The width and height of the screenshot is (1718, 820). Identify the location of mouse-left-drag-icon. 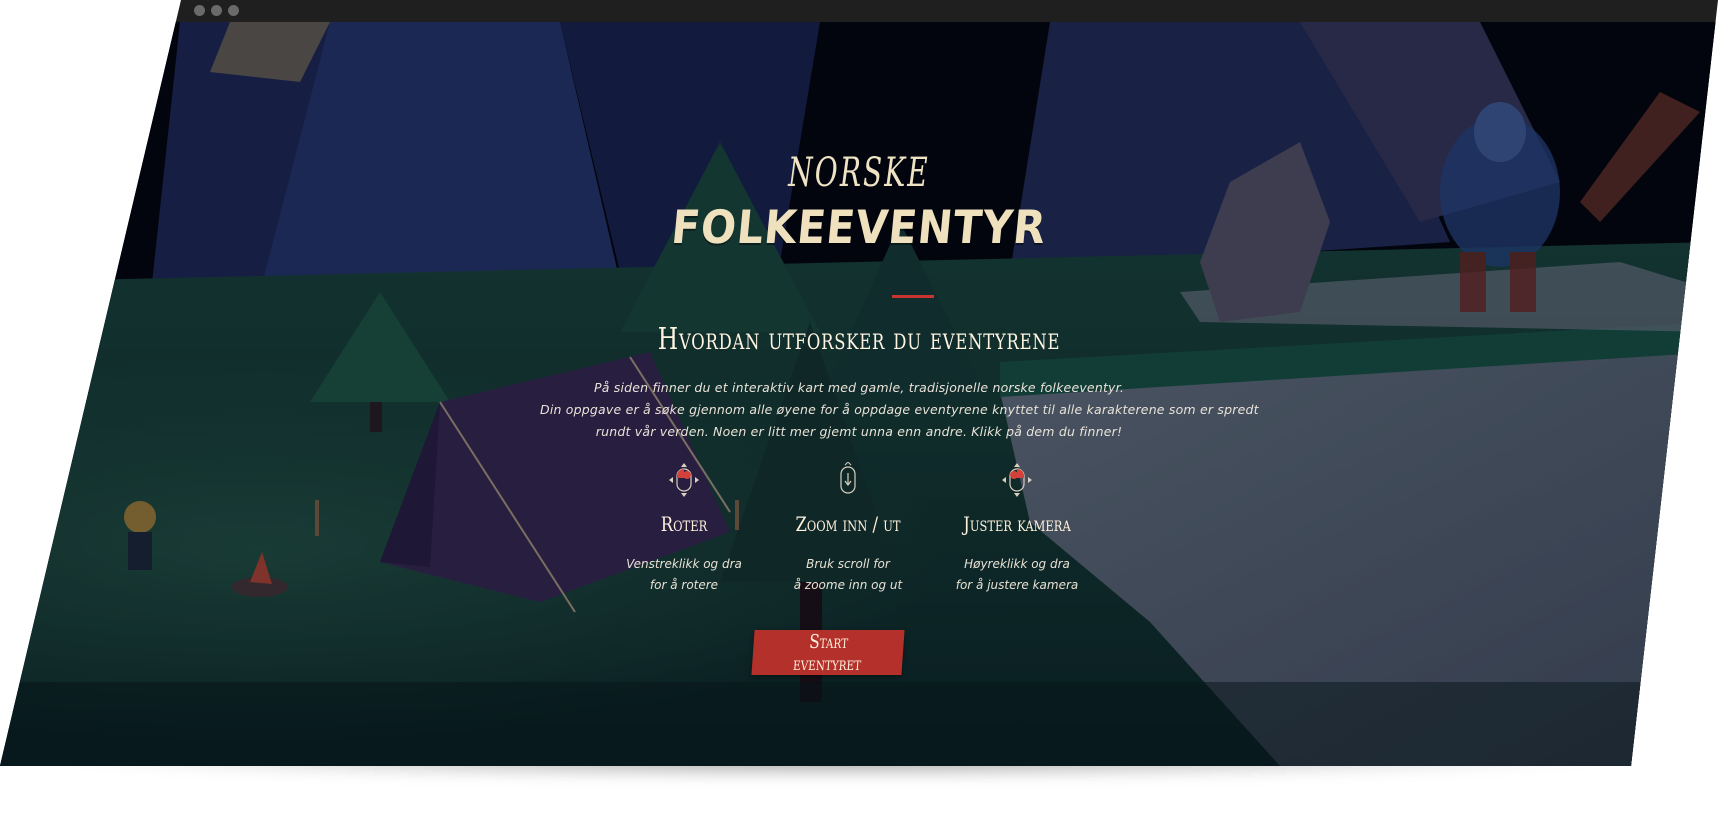
(684, 480).